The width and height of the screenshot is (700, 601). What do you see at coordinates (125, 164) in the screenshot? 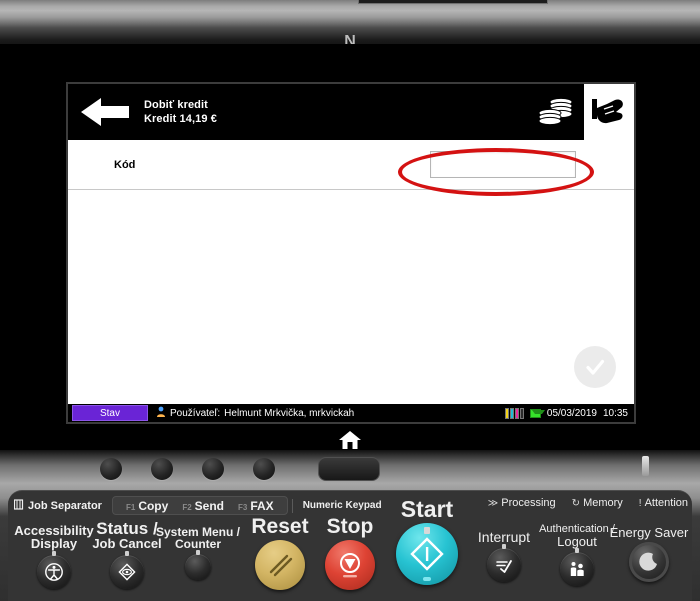
I see `code-label: Kód` at bounding box center [125, 164].